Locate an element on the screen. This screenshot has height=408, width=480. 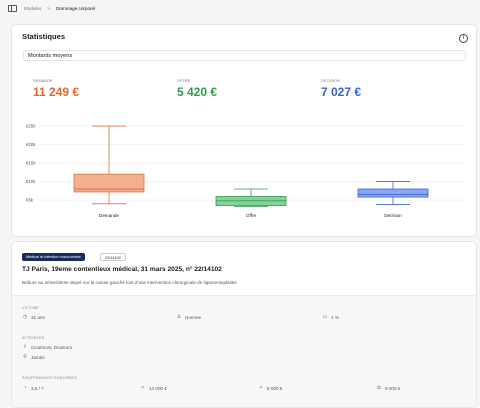
suffering-amount-3-value: 9 000 € is located at coordinates (393, 388).